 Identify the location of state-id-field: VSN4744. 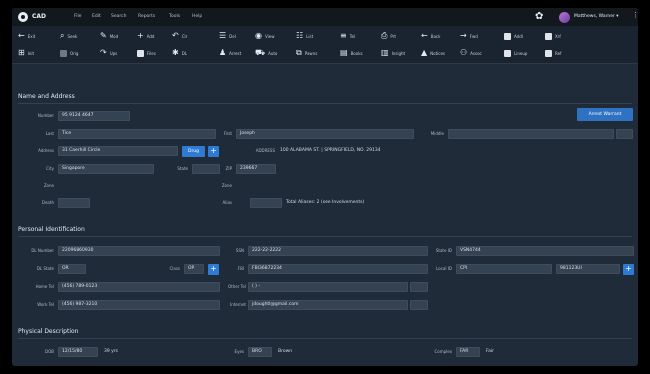
(545, 251).